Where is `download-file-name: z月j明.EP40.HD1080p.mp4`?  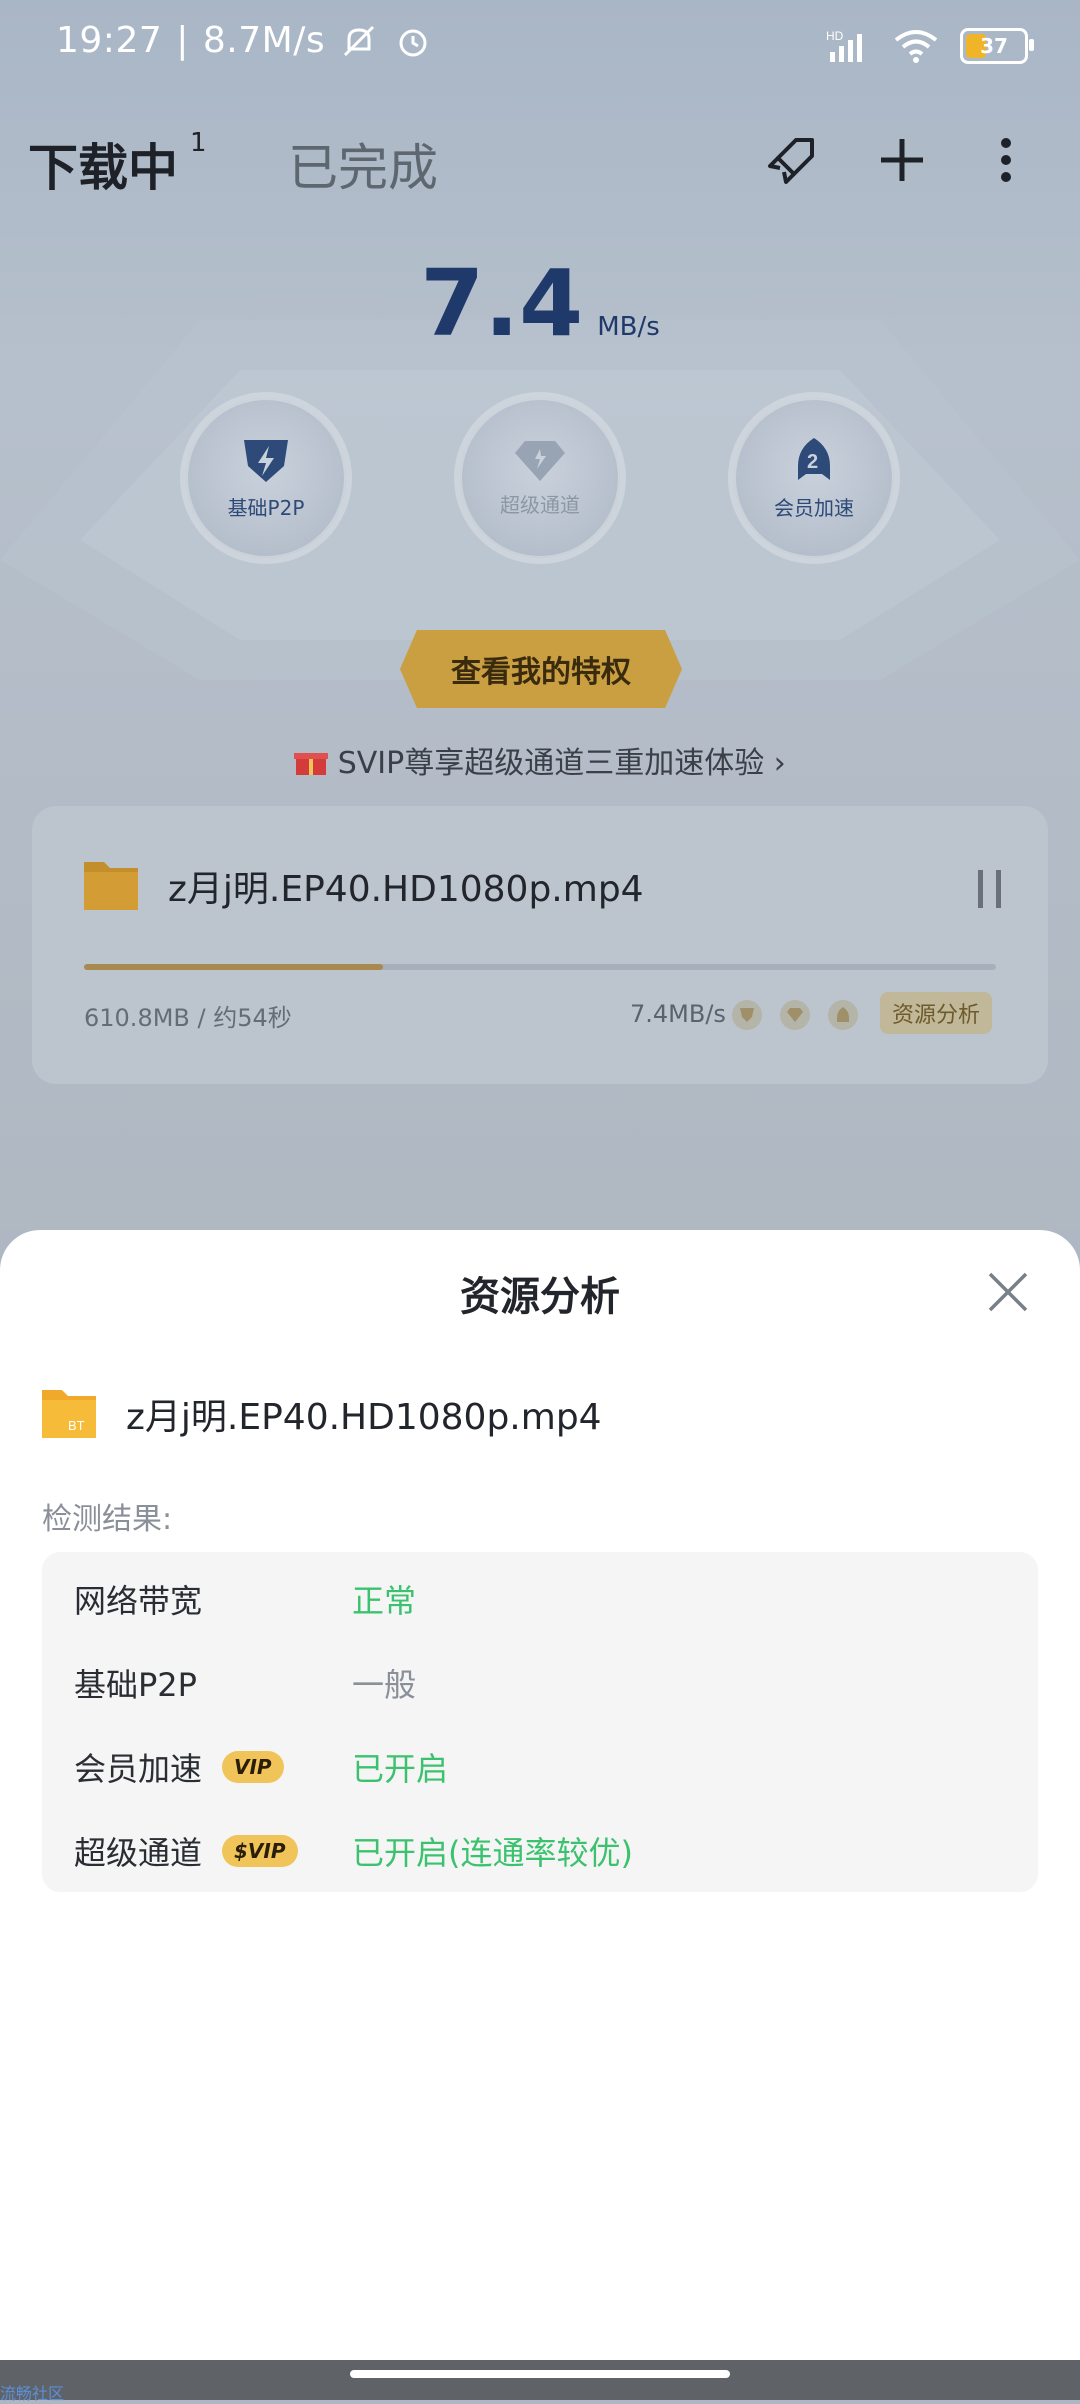
download-file-name: z月j明.EP40.HD1080p.mp4 is located at coordinates (406, 889).